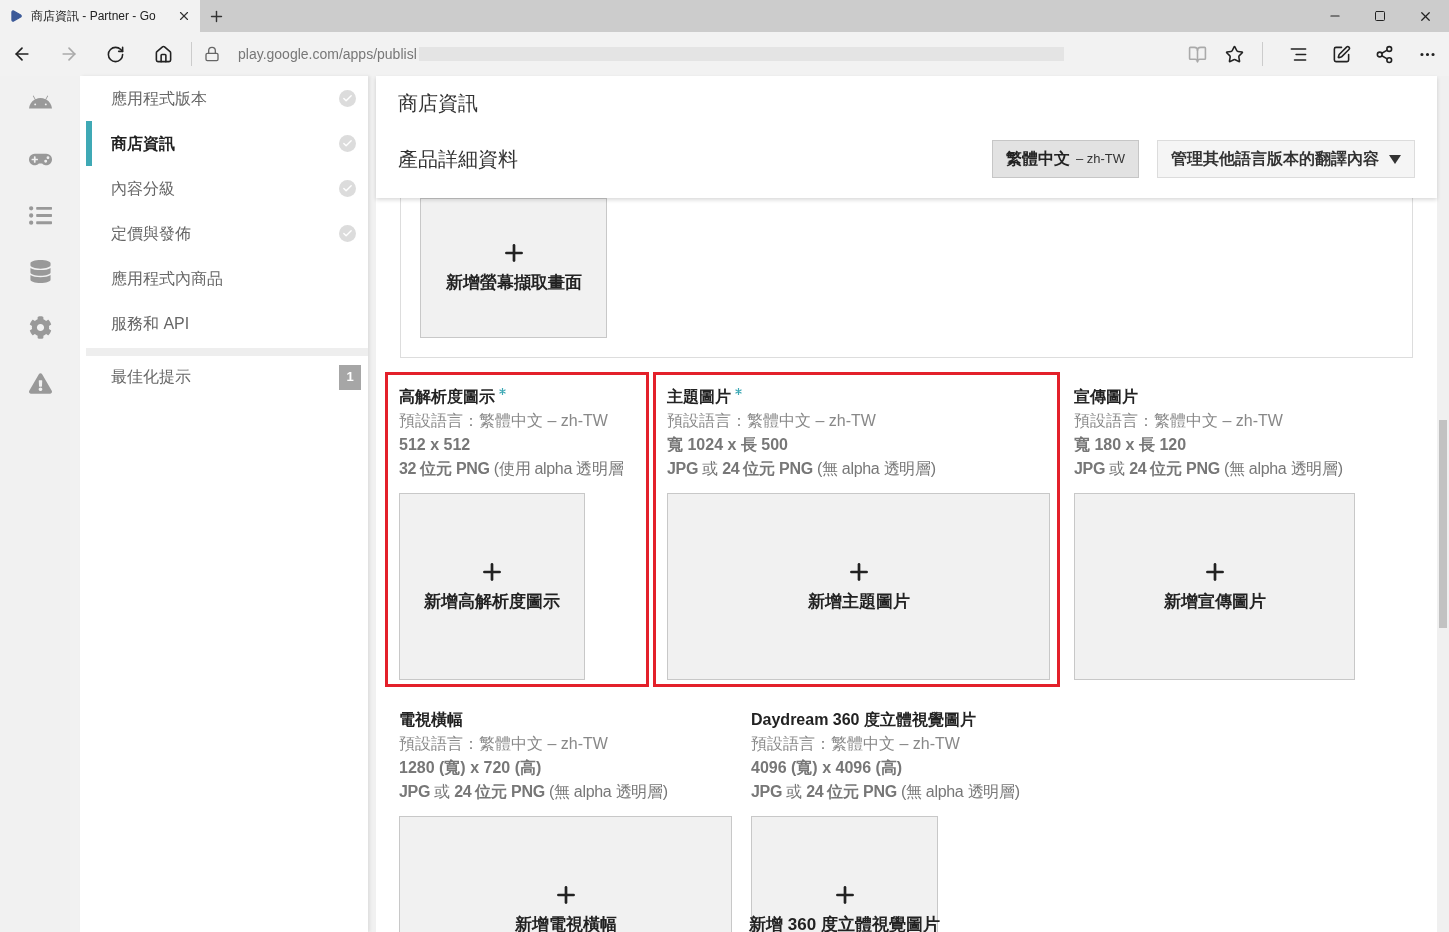 The height and width of the screenshot is (932, 1449). I want to click on browser-tab: 商店資訊 - Partner - Go, so click(100, 16).